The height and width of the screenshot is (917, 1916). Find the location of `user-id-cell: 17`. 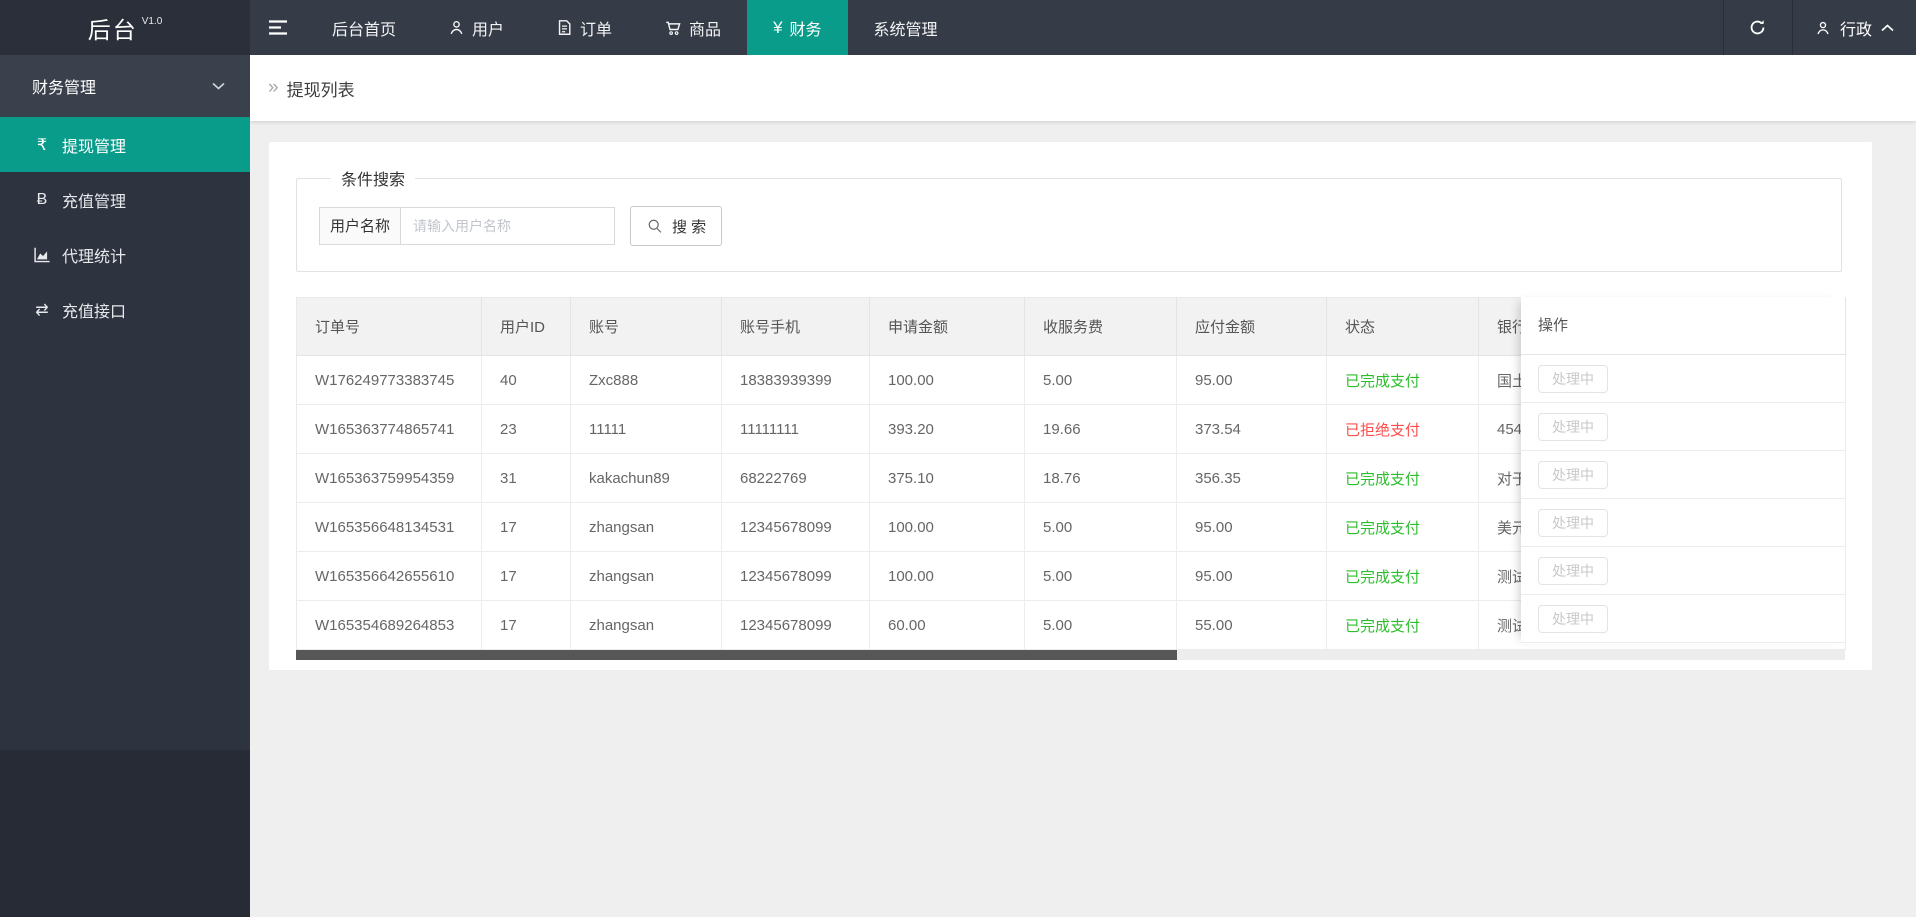

user-id-cell: 17 is located at coordinates (526, 527).